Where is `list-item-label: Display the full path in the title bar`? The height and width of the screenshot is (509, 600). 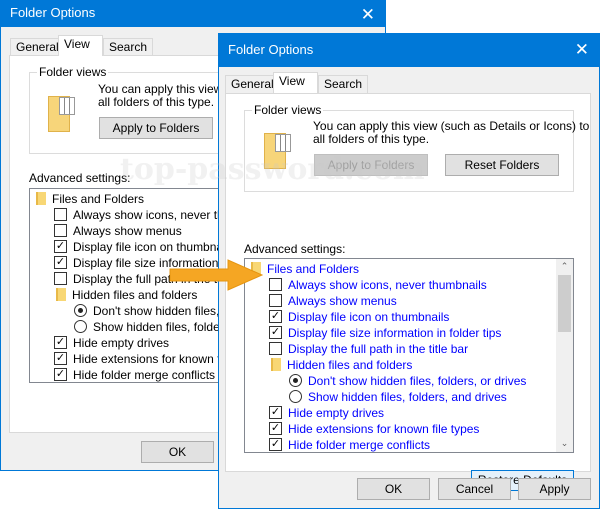
list-item-label: Display the full path in the title bar is located at coordinates (378, 349).